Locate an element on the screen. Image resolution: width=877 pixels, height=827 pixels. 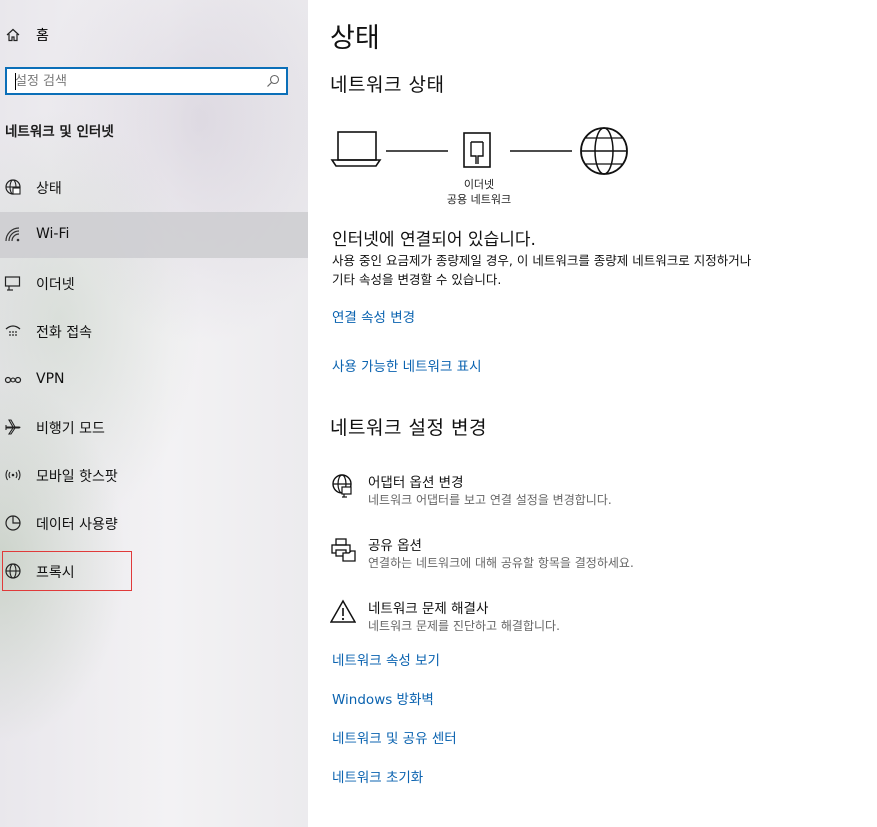
adapter-globe-icon is located at coordinates (342, 486).